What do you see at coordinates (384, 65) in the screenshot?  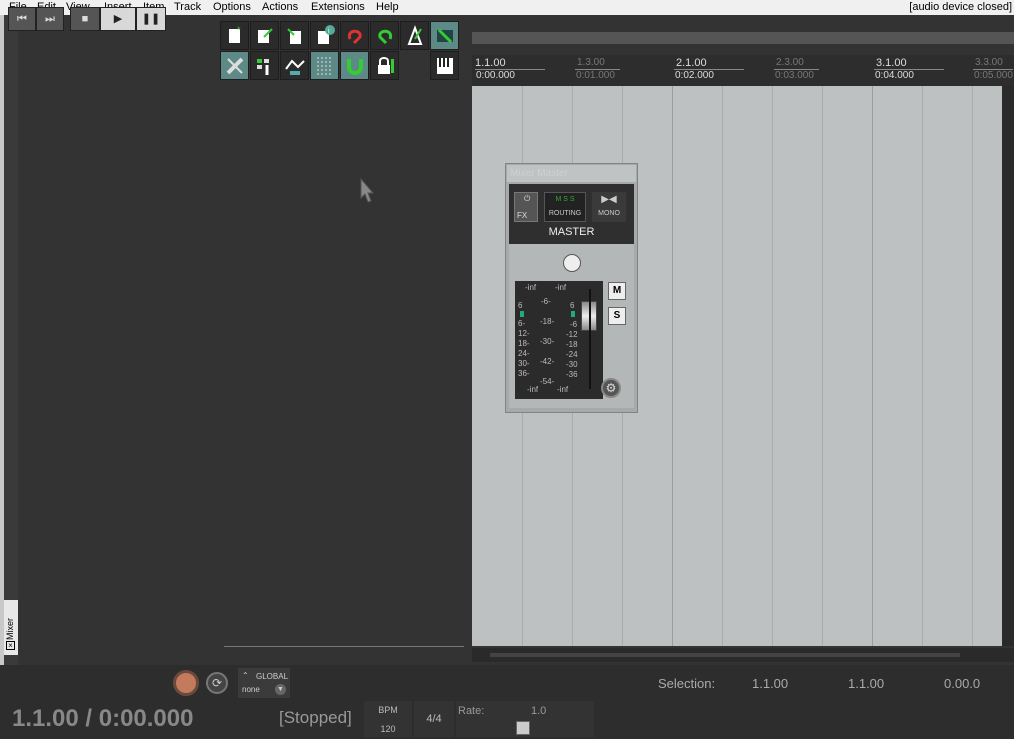 I see `lock-button` at bounding box center [384, 65].